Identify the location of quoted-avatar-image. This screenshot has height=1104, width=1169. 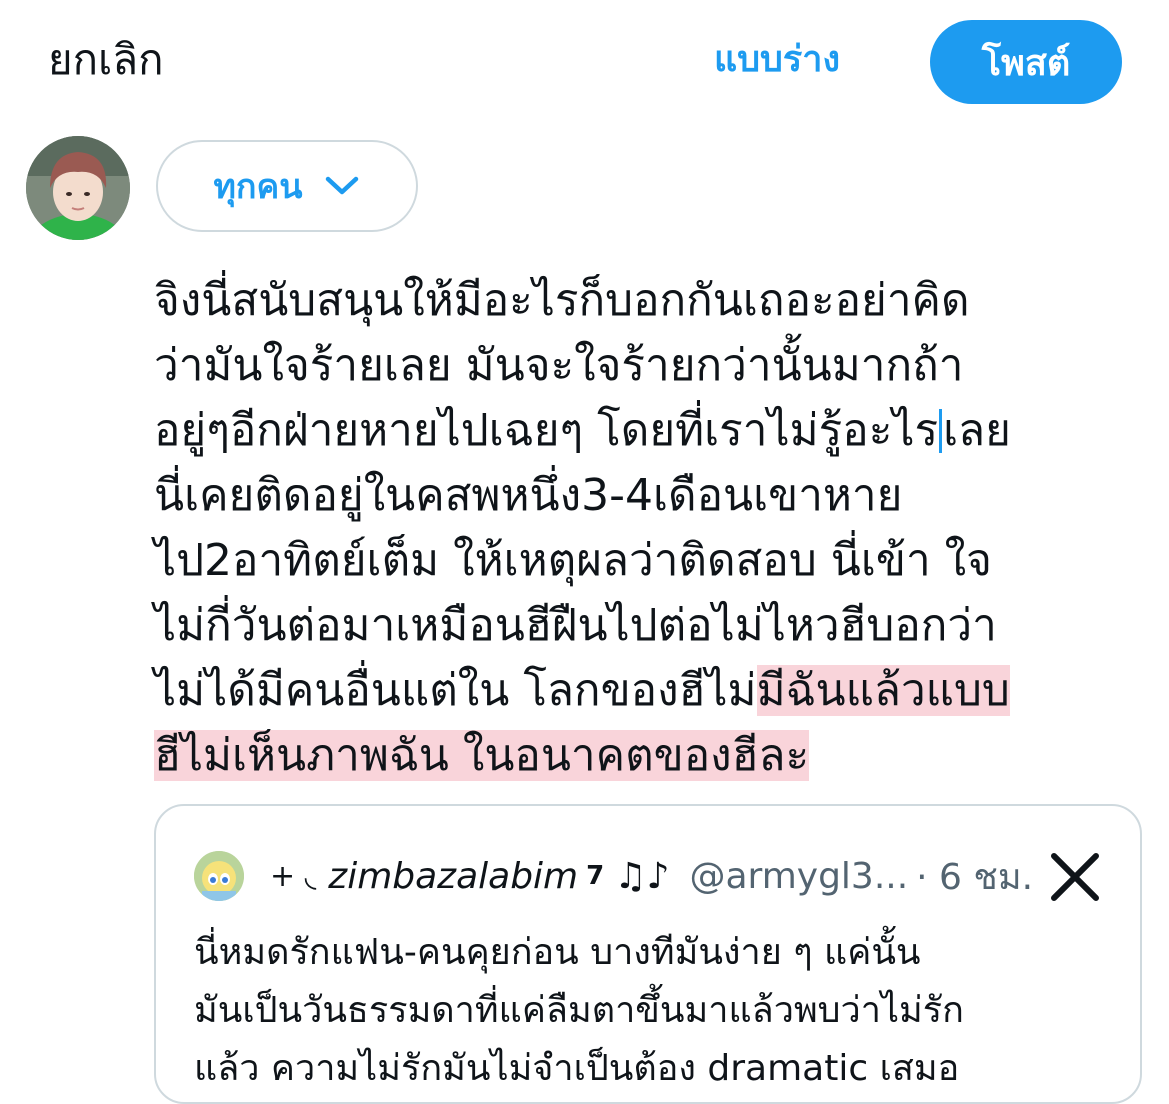
(219, 876).